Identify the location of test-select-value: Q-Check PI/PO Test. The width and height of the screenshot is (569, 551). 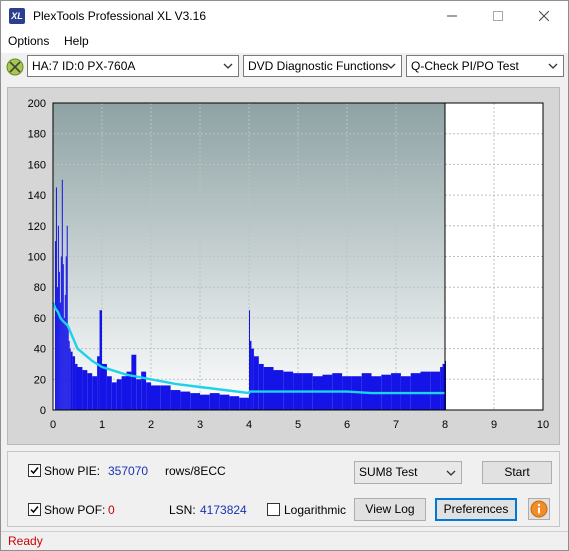
(465, 66).